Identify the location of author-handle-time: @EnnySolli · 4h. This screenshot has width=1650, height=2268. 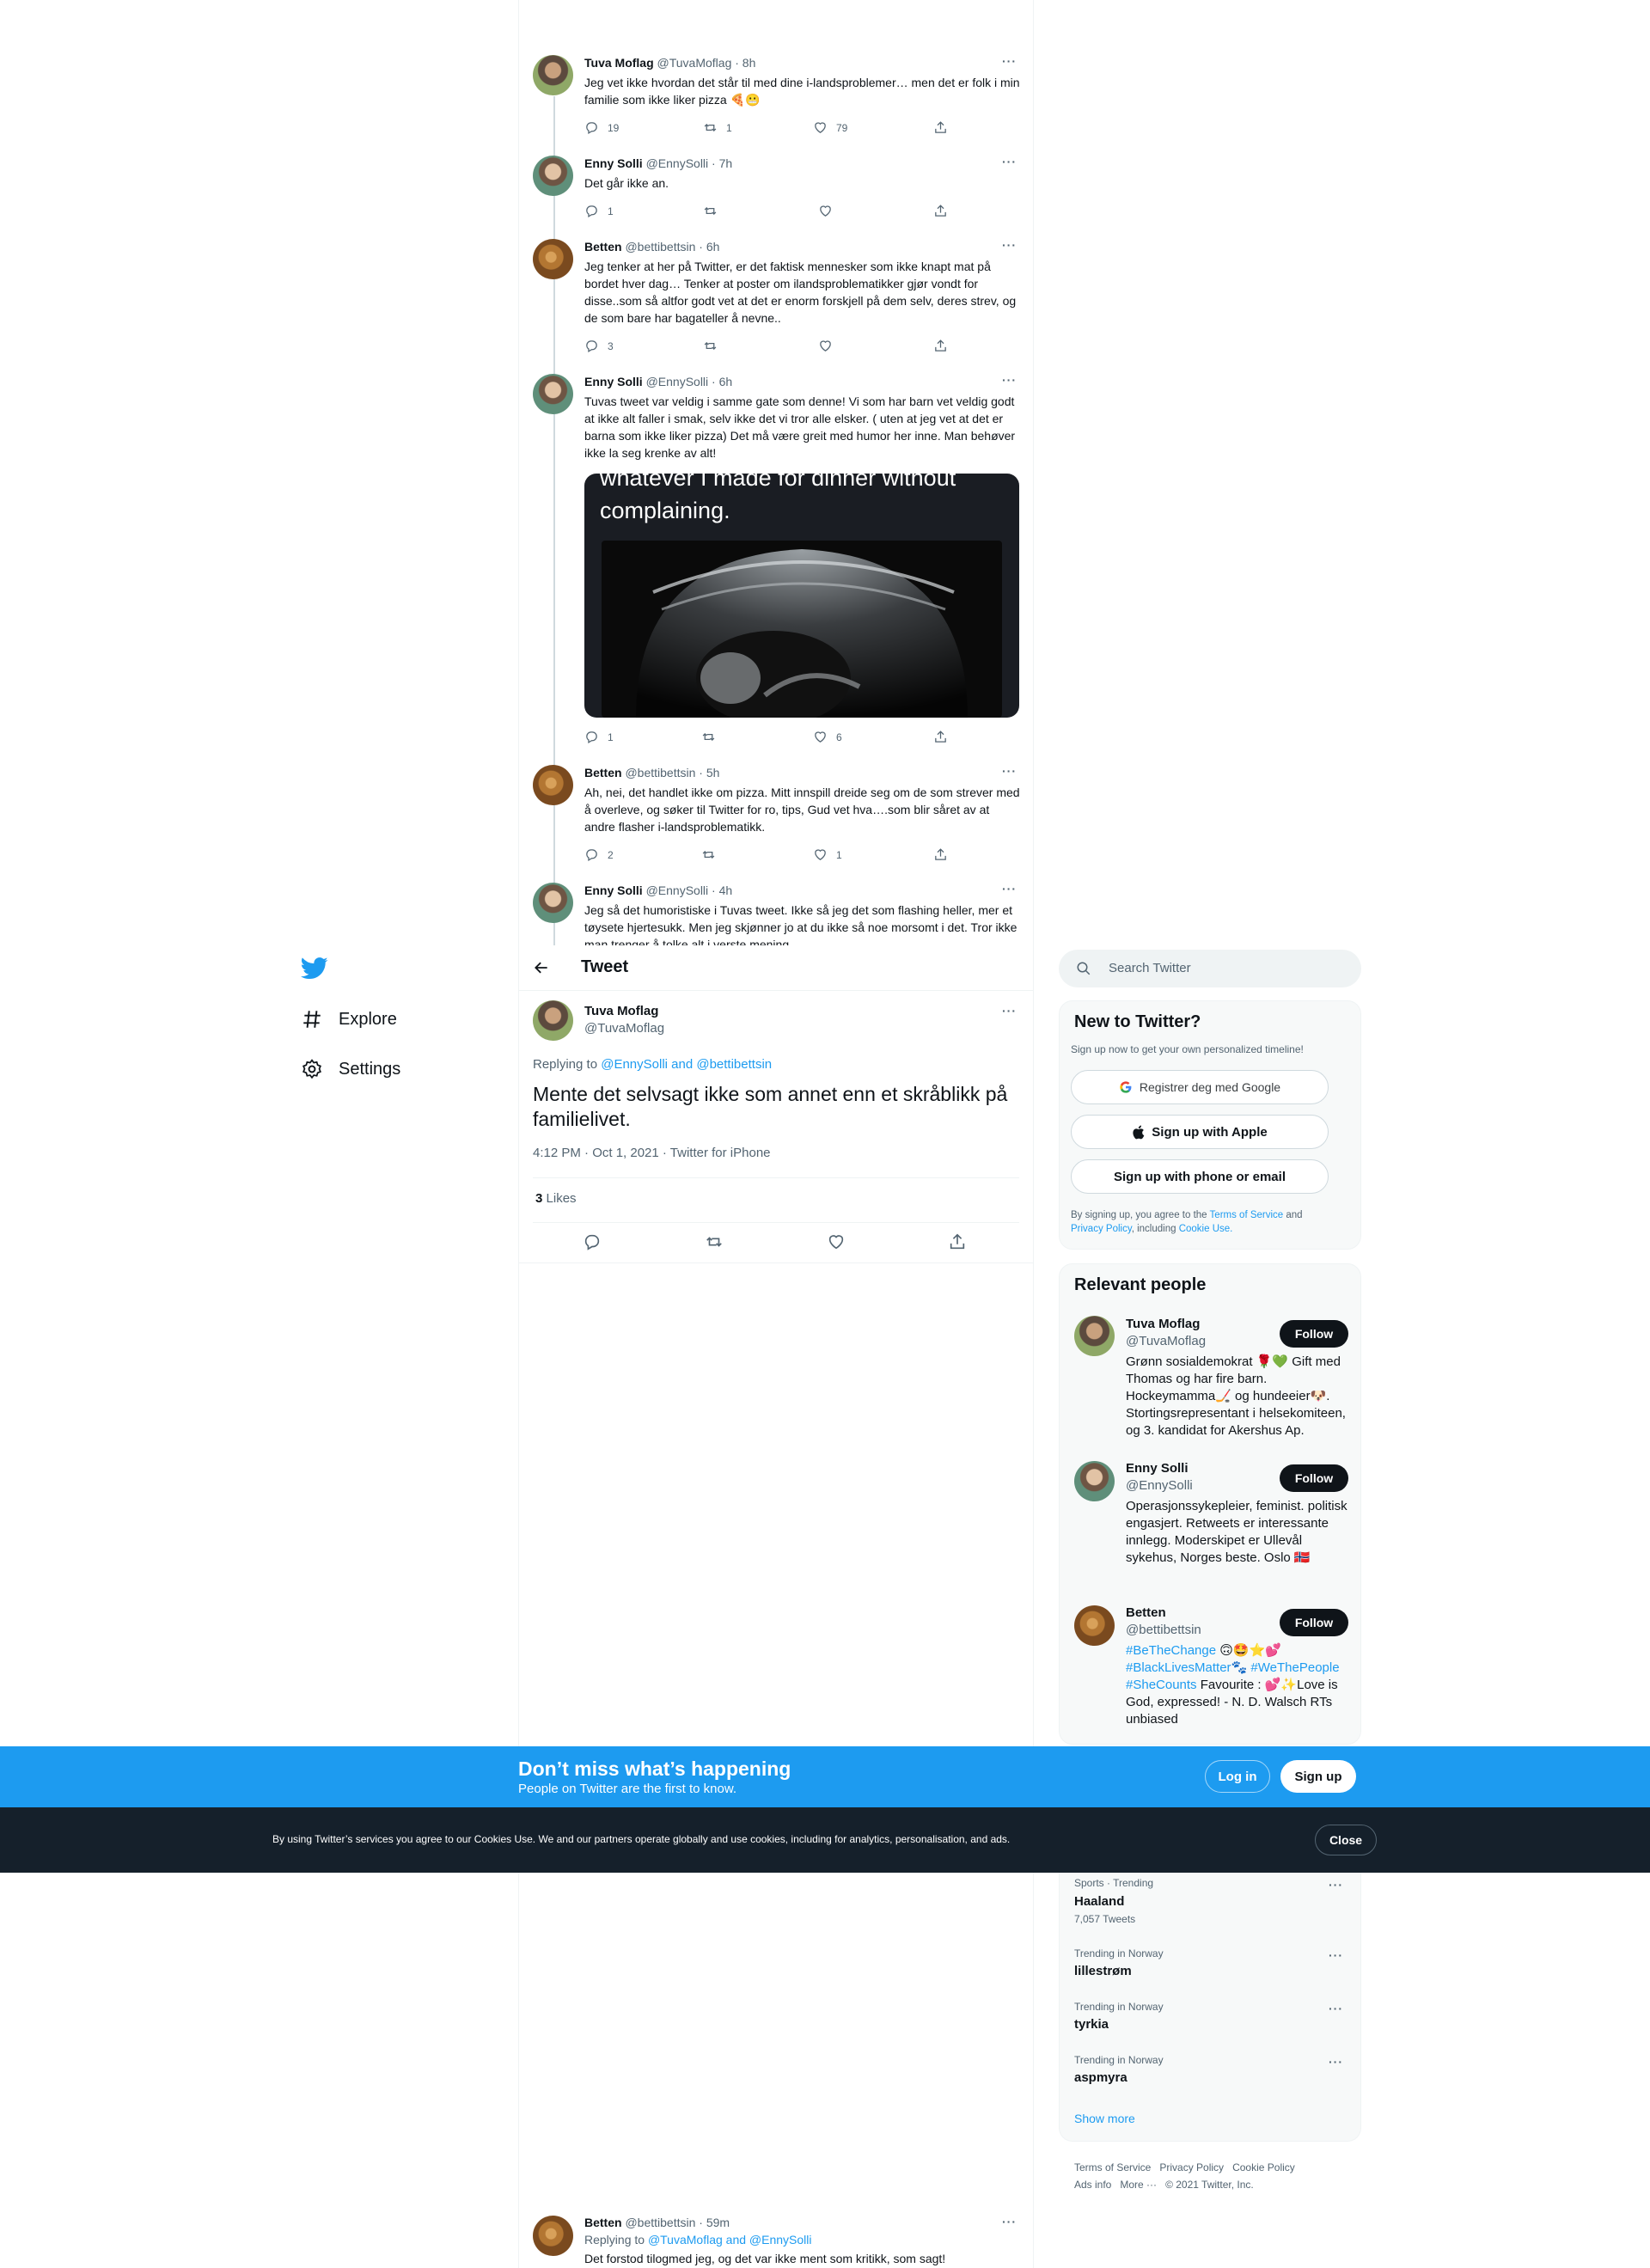
(689, 890).